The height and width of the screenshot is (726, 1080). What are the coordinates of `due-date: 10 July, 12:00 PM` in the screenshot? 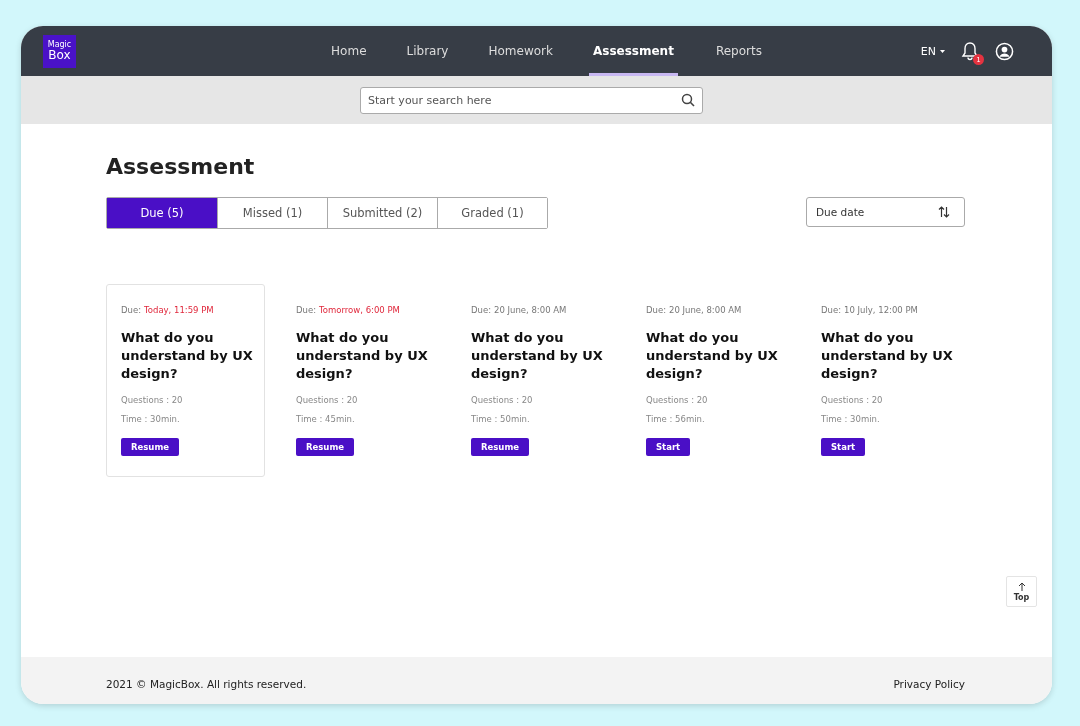 It's located at (881, 310).